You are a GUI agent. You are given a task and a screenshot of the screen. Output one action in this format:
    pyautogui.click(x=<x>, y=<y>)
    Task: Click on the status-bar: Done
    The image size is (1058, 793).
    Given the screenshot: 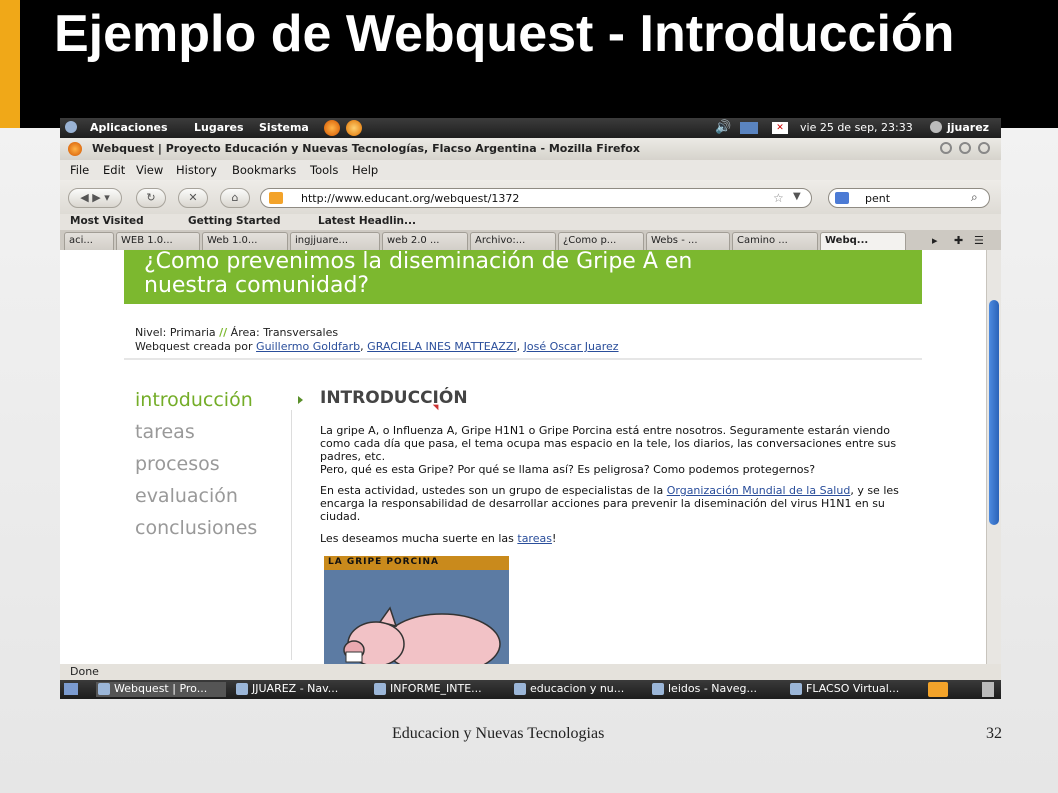 What is the action you would take?
    pyautogui.click(x=530, y=672)
    